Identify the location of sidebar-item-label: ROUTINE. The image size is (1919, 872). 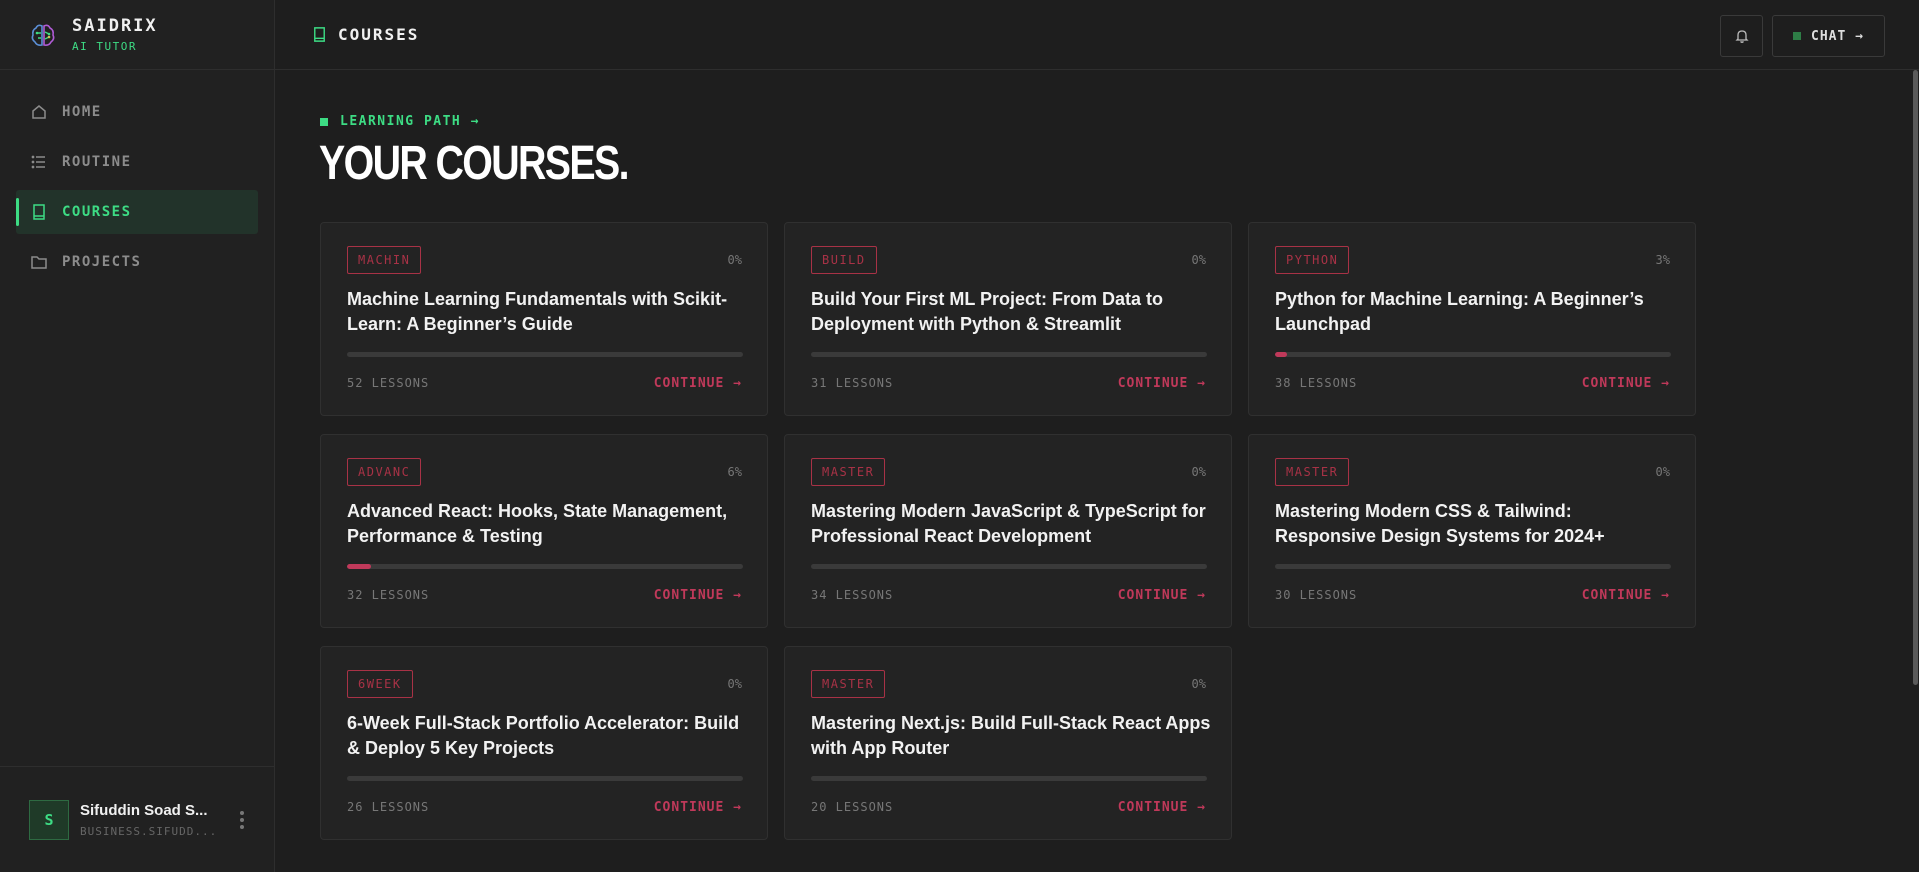
(97, 162).